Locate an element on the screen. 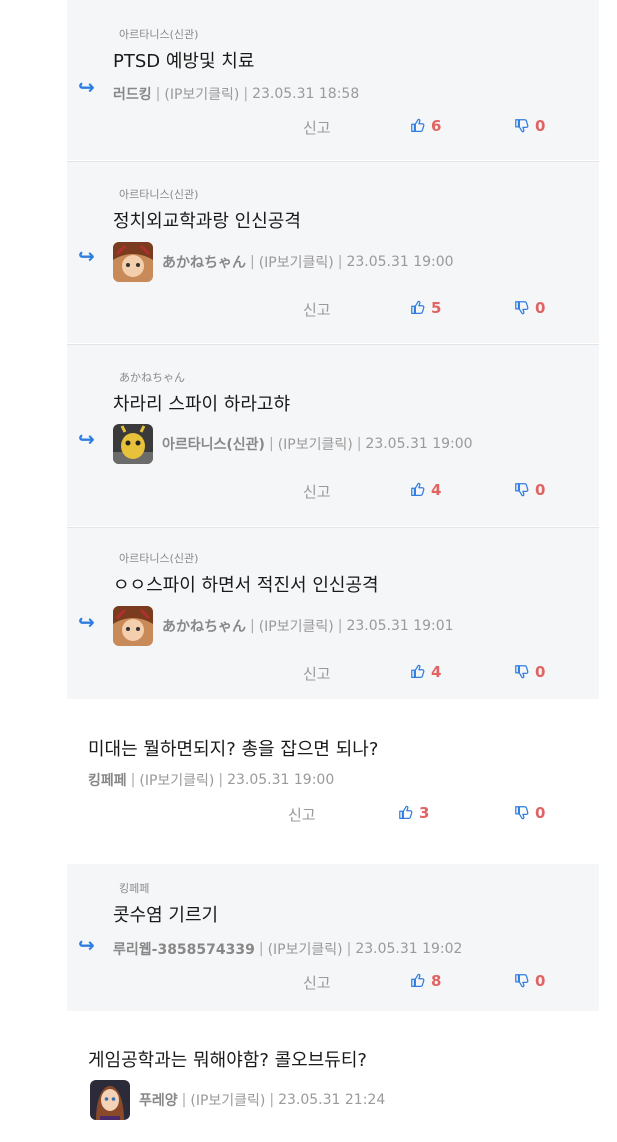 Image resolution: width=617 pixels, height=1142 pixels. author-name: 아르타니스(신관) is located at coordinates (213, 444).